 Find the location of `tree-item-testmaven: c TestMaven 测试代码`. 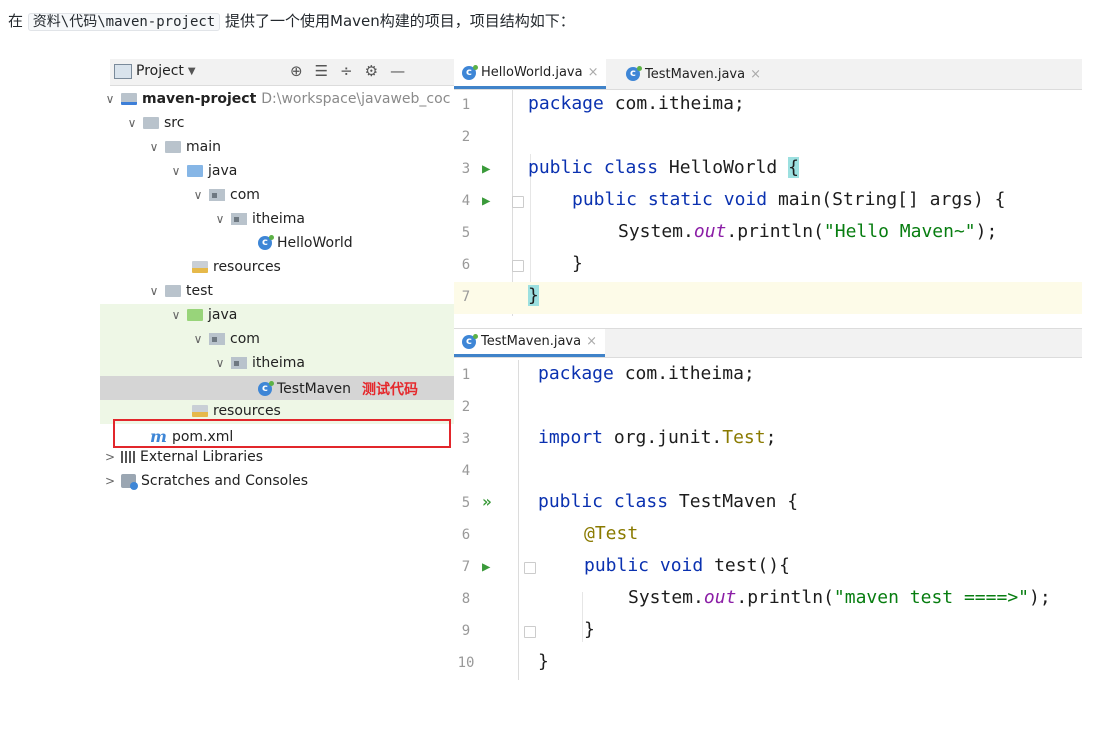

tree-item-testmaven: c TestMaven 测试代码 is located at coordinates (277, 388).